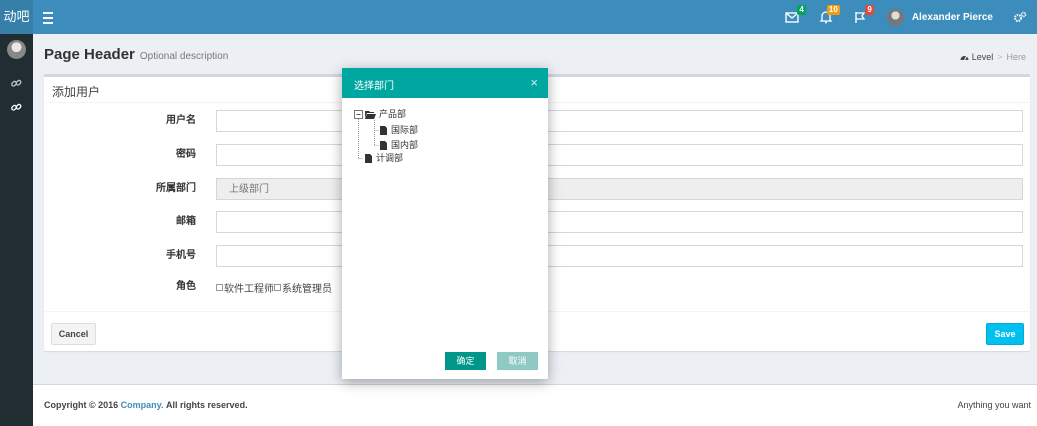 The width and height of the screenshot is (1037, 426). Describe the element at coordinates (48, 13) in the screenshot. I see `hamburger-icon` at that location.